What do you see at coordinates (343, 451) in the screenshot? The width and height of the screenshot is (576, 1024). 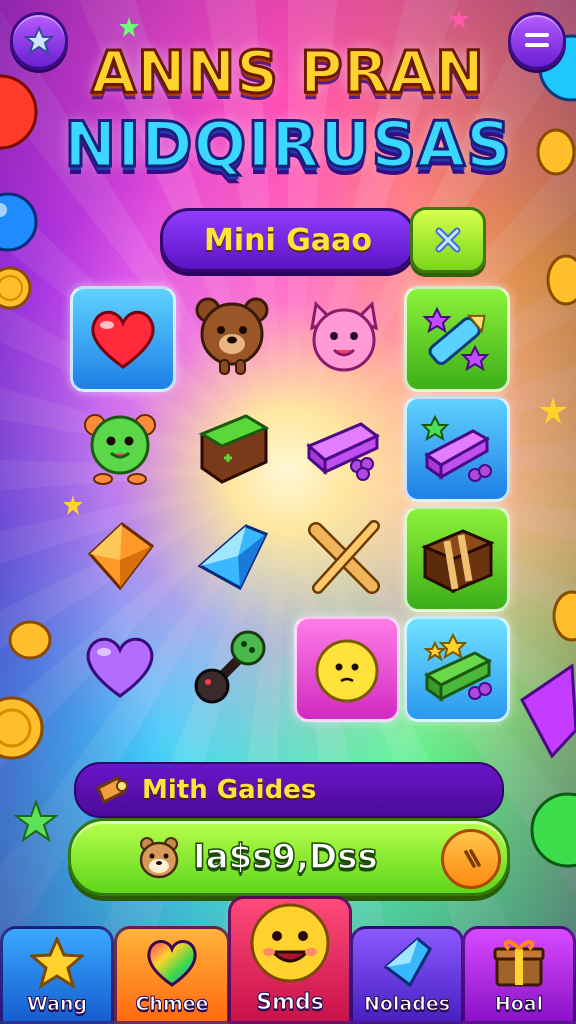 I see `purple-candy-bar-icon` at bounding box center [343, 451].